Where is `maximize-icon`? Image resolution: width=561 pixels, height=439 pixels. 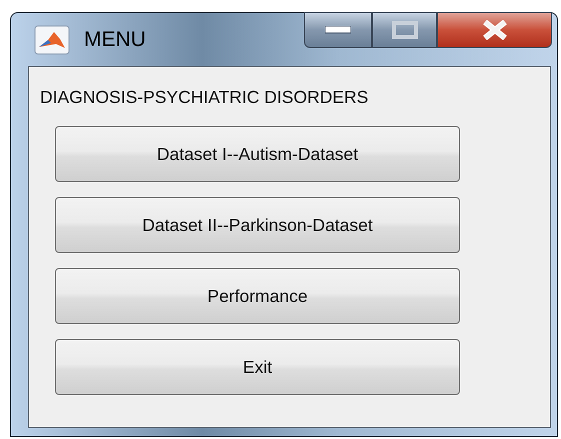
maximize-icon is located at coordinates (405, 30).